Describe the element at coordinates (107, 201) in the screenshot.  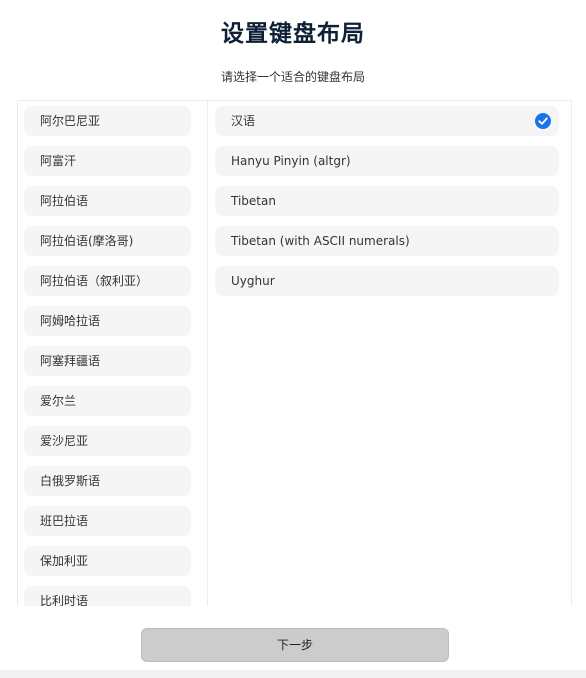
I see `language-item: 阿拉伯语` at that location.